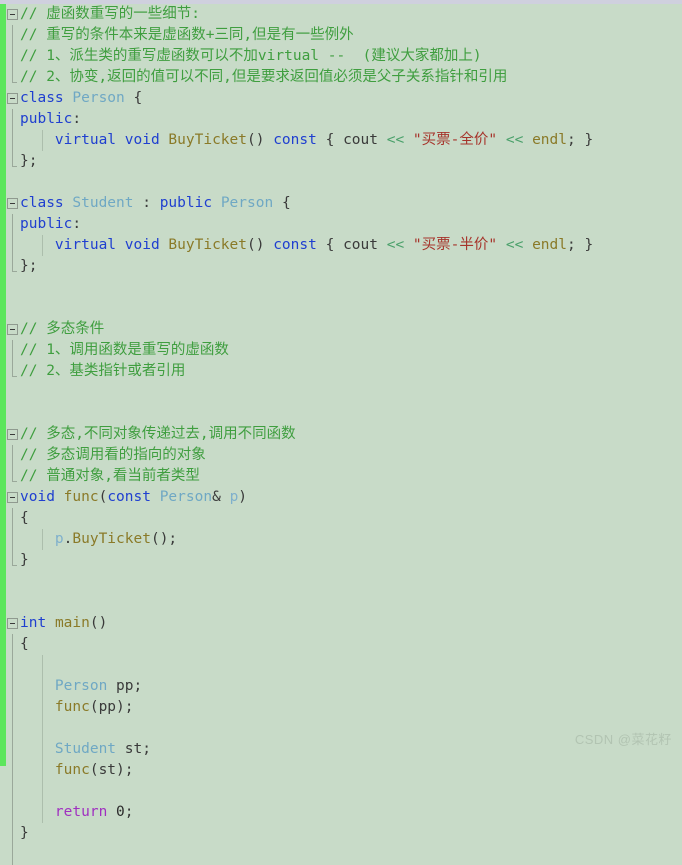 This screenshot has height=865, width=682. What do you see at coordinates (24, 560) in the screenshot?
I see `code-token: }` at bounding box center [24, 560].